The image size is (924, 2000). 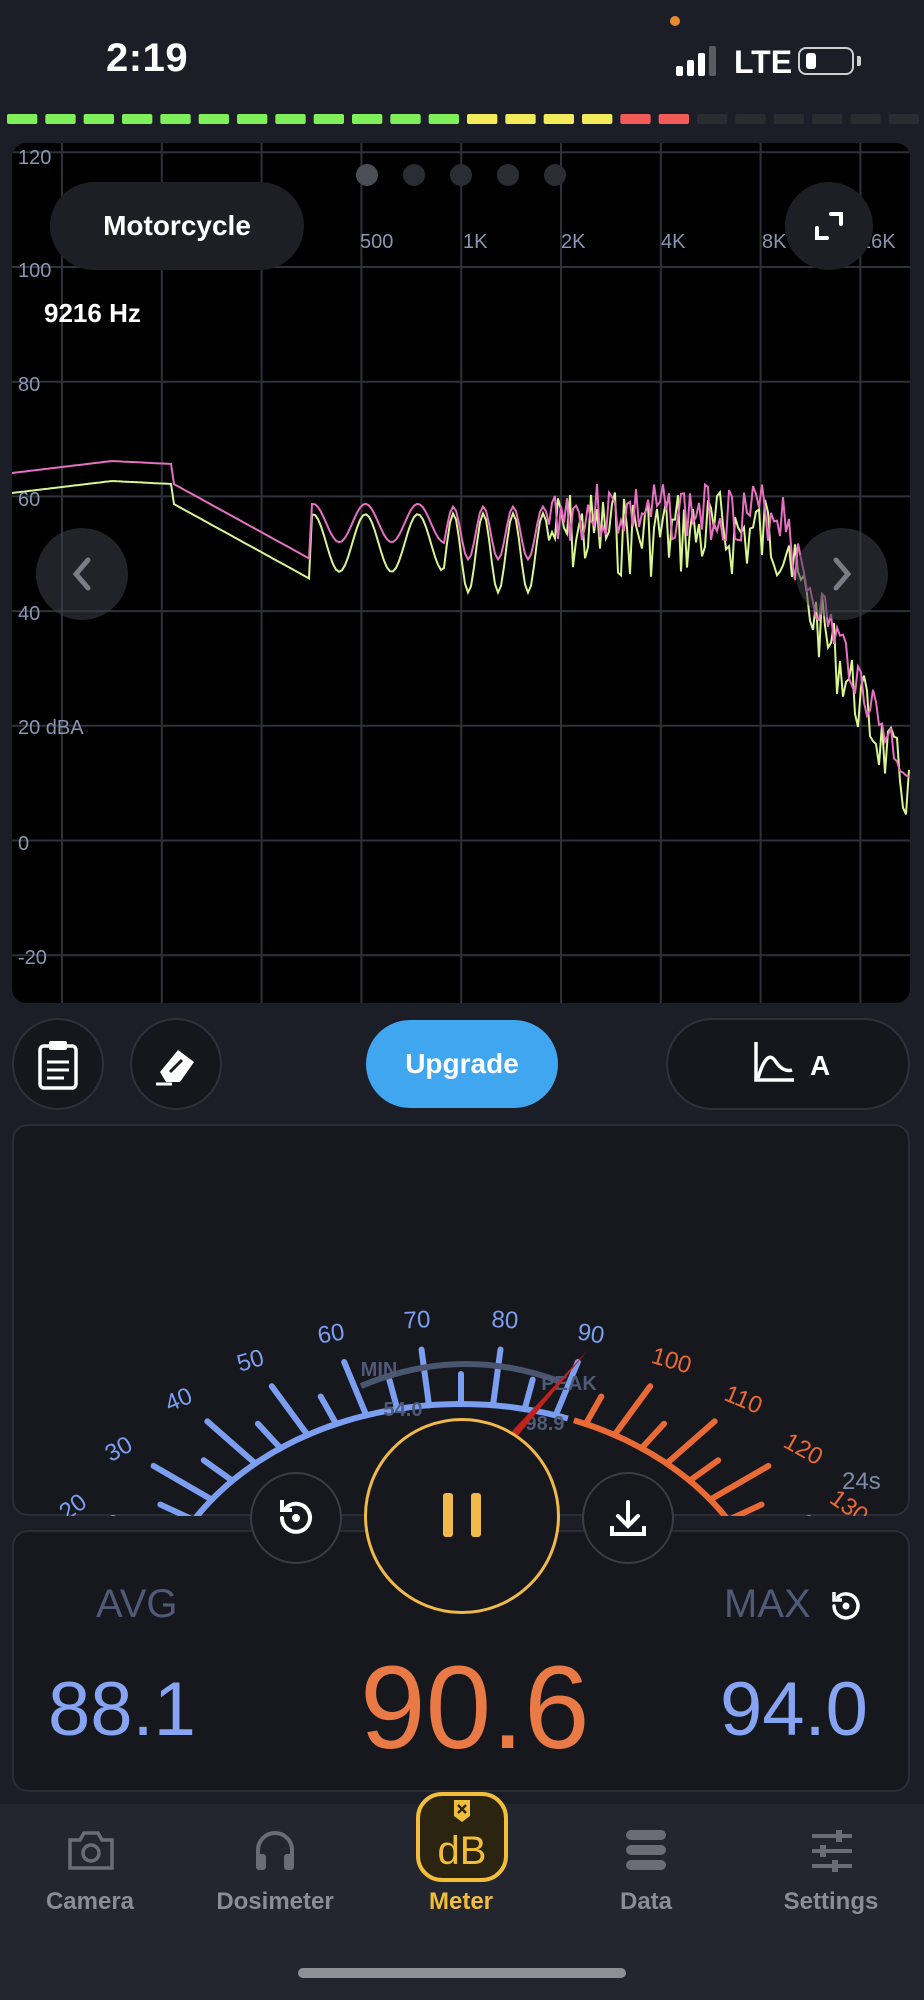 What do you see at coordinates (175, 1068) in the screenshot?
I see `eraser-icon` at bounding box center [175, 1068].